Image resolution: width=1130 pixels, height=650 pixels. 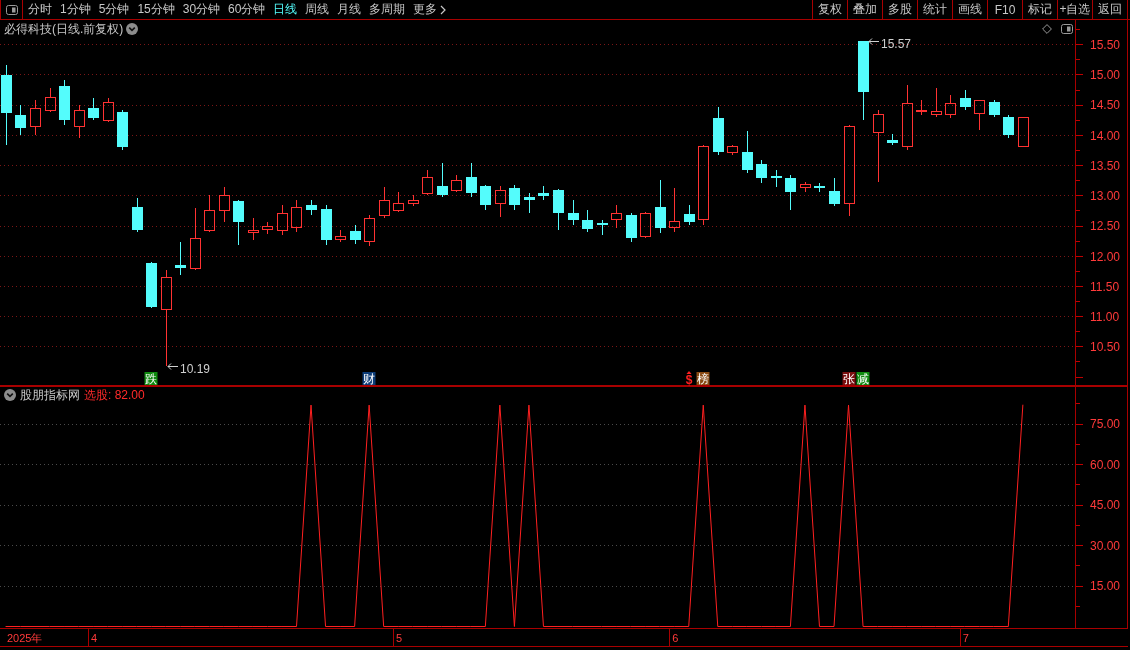 I want to click on price-axis-label: 11.00, so click(x=1105, y=316).